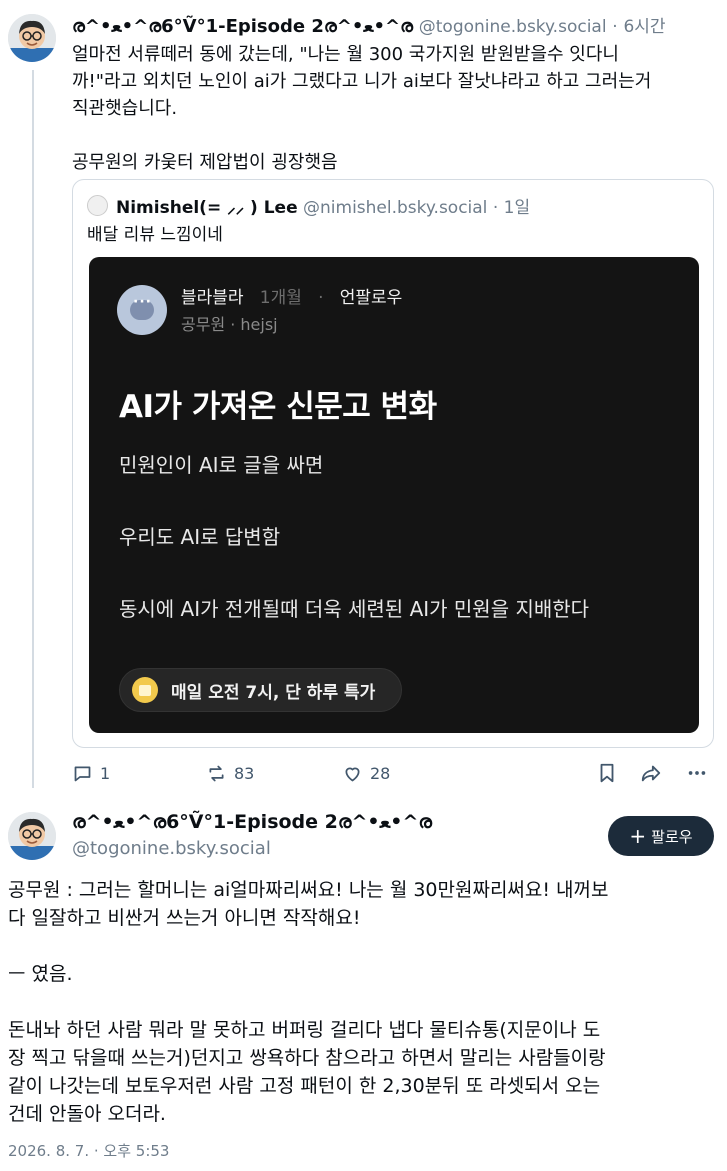 Image resolution: width=727 pixels, height=1171 pixels. Describe the element at coordinates (366, 773) in the screenshot. I see `like-button: 28` at that location.